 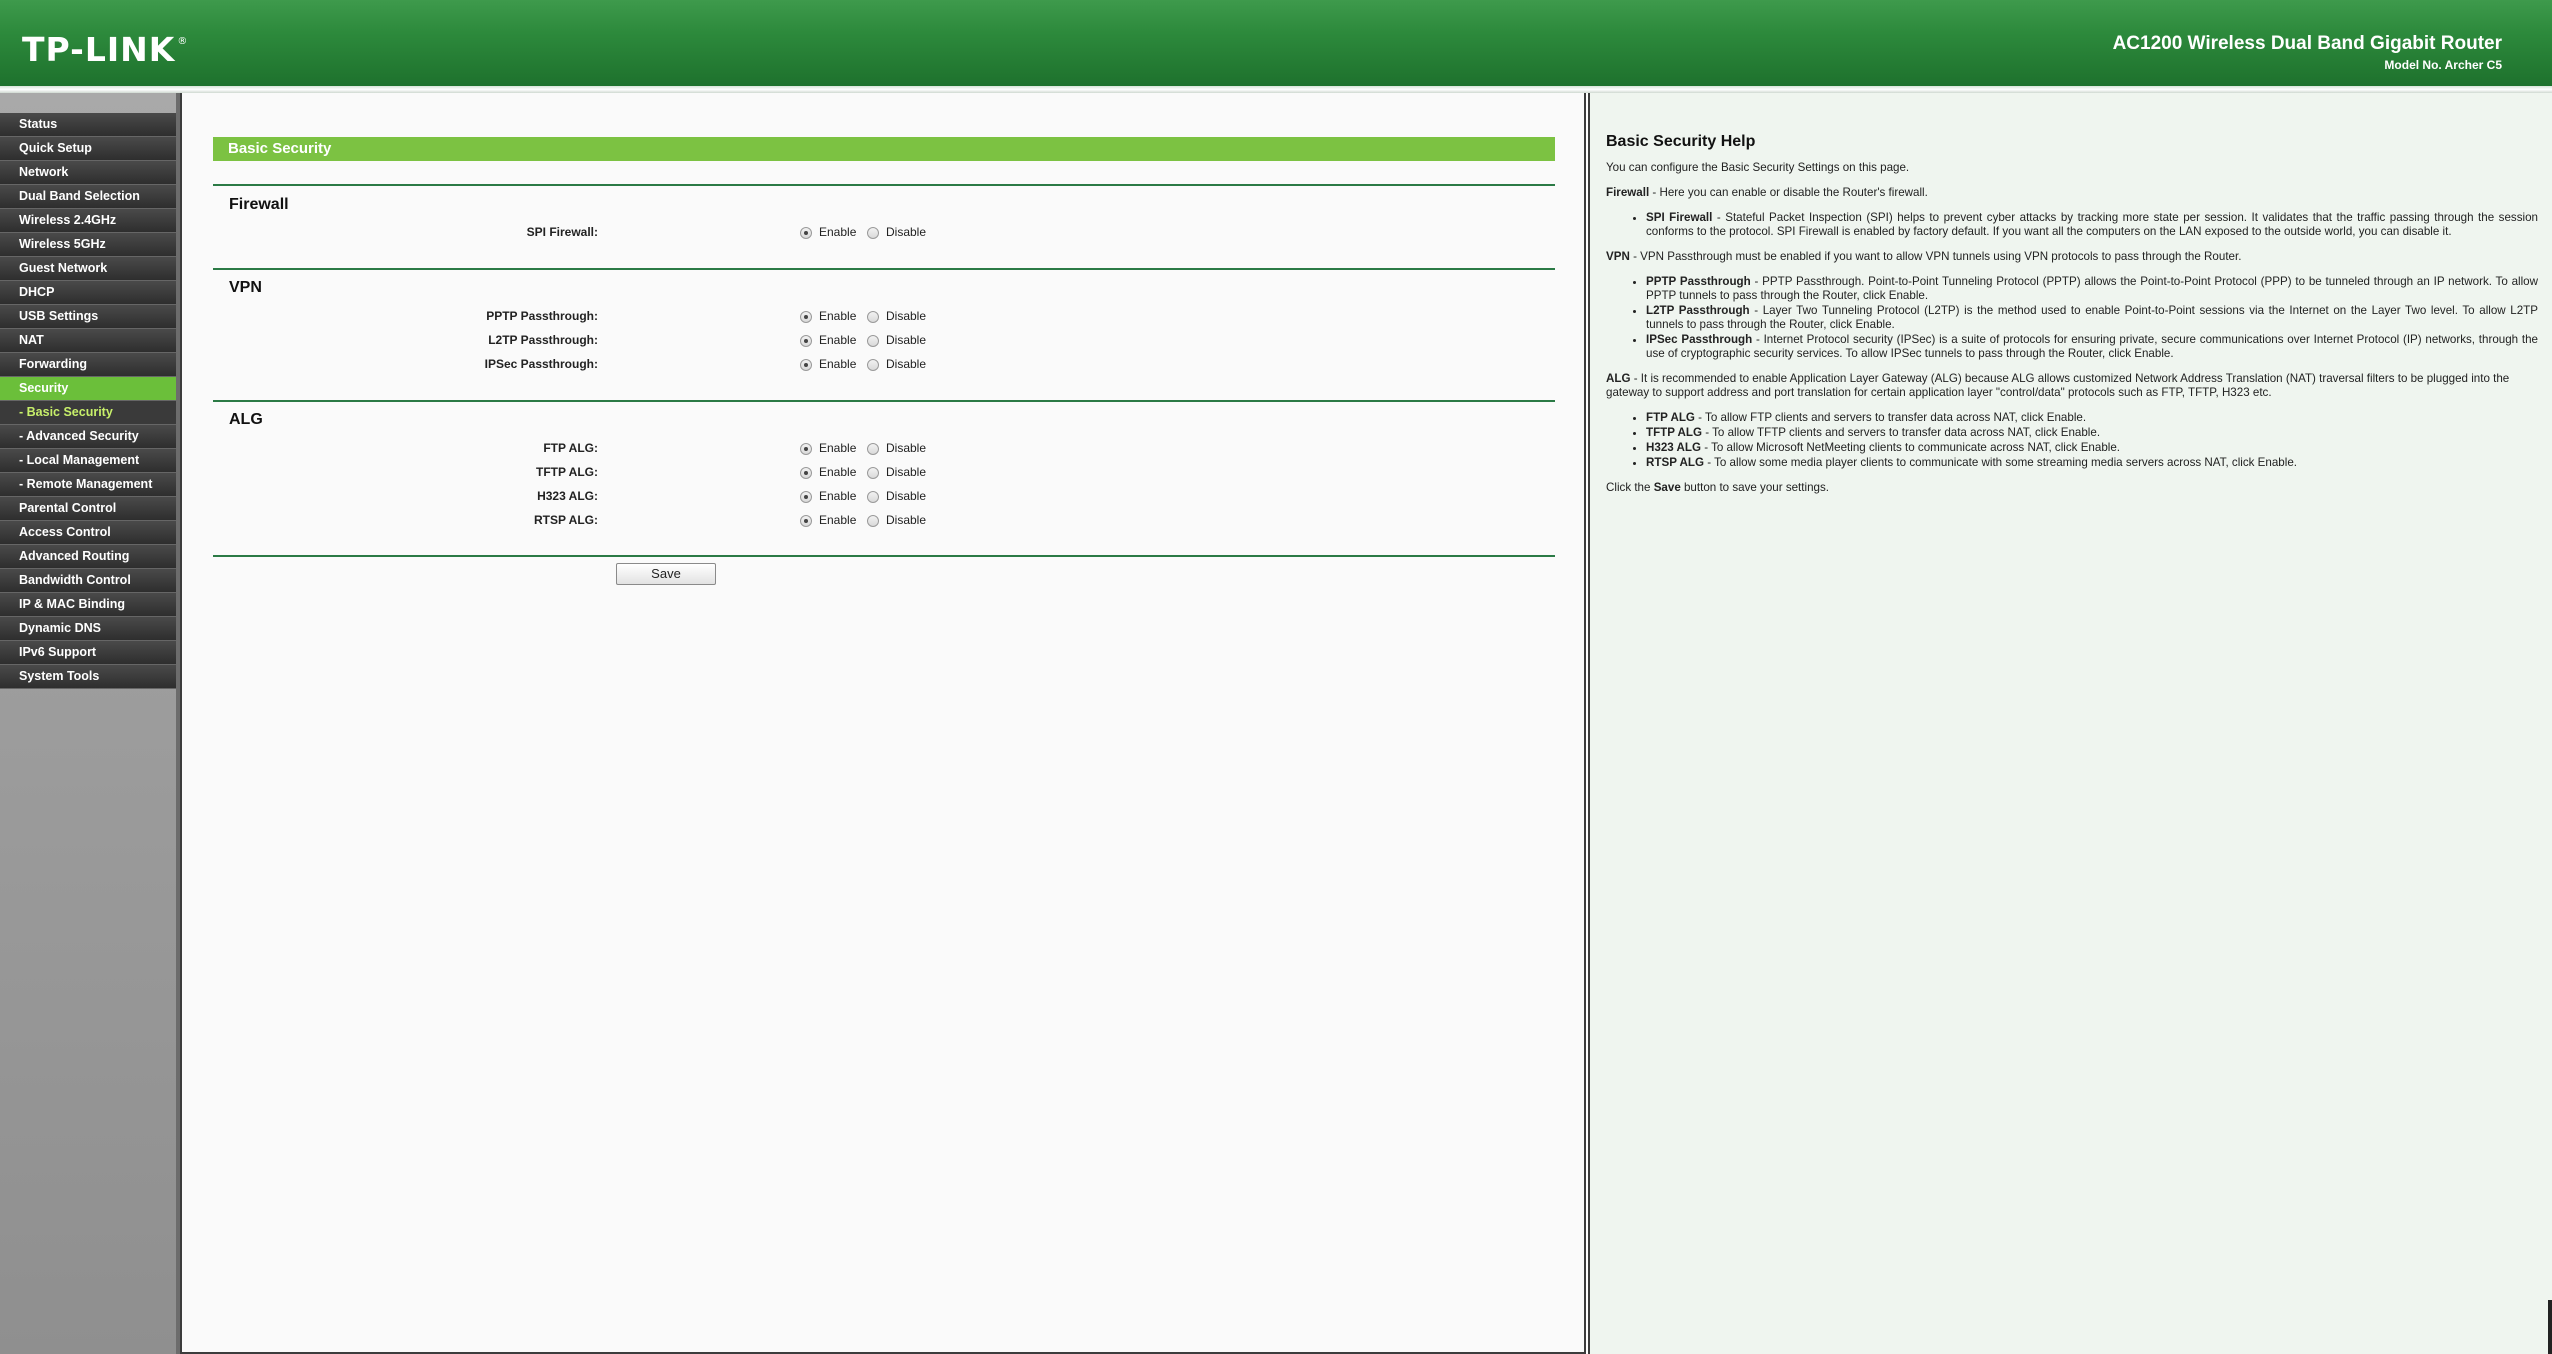 What do you see at coordinates (666, 574) in the screenshot?
I see `save-button: Save` at bounding box center [666, 574].